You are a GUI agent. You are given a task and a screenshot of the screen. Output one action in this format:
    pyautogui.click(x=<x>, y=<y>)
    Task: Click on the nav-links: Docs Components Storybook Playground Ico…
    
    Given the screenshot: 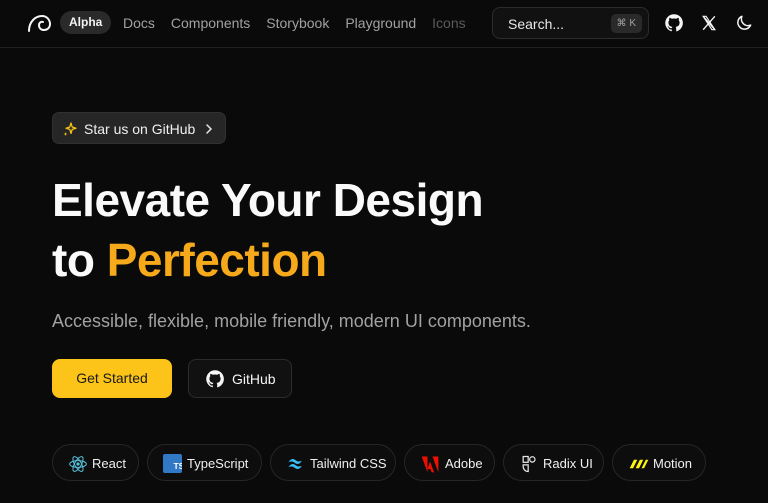 What is the action you would take?
    pyautogui.click(x=302, y=23)
    